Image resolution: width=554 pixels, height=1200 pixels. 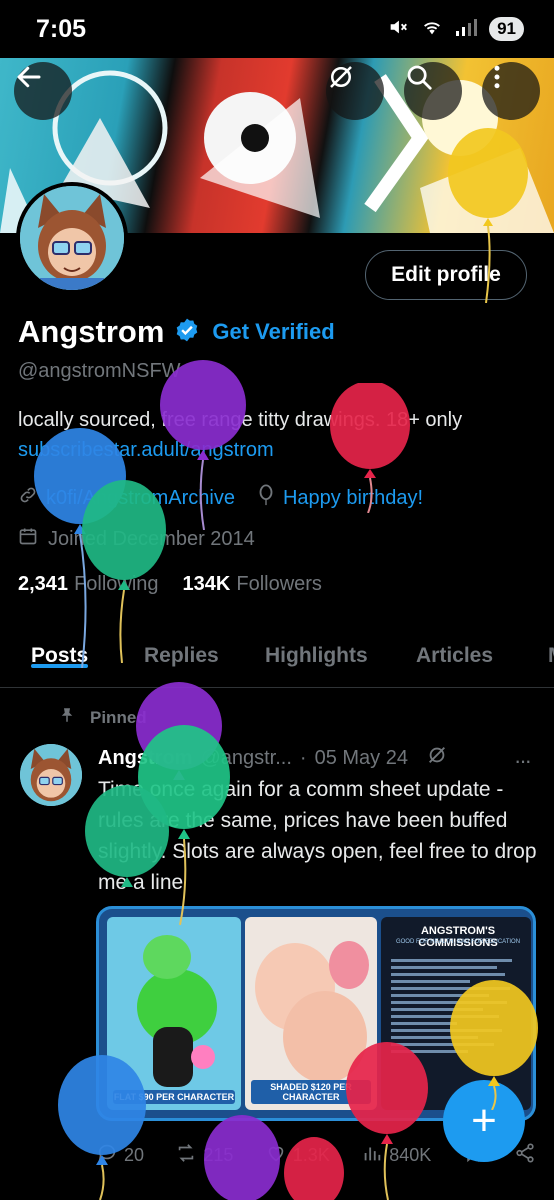 I want to click on repost-button: 215, so click(x=204, y=1155).